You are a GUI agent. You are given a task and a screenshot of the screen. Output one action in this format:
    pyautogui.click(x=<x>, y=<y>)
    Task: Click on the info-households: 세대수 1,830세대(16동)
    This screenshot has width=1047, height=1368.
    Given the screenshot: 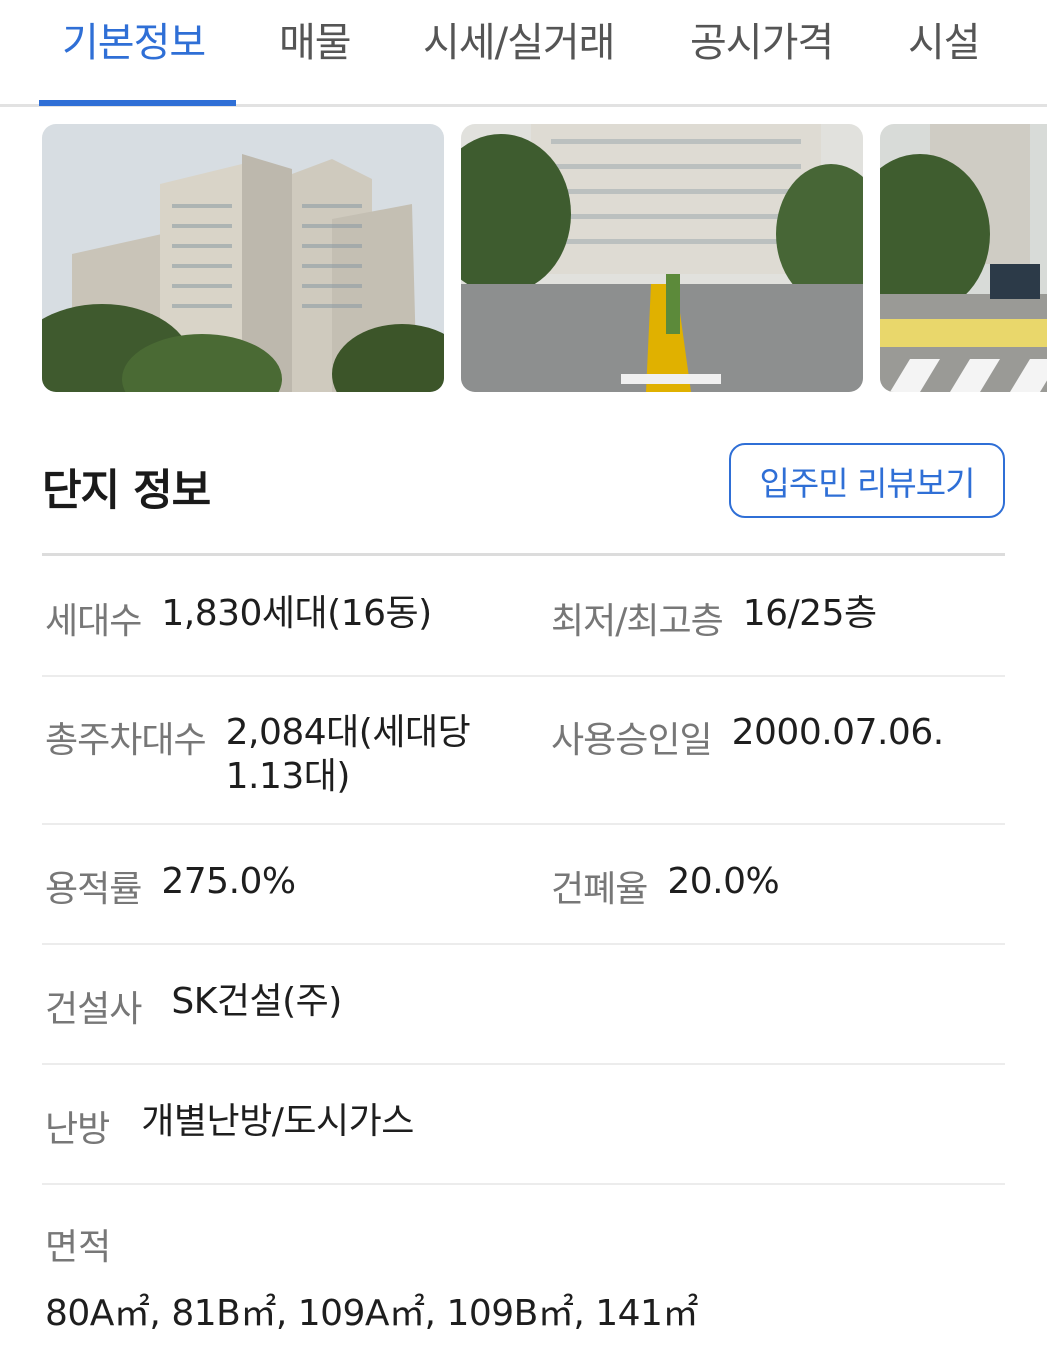 What is the action you would take?
    pyautogui.click(x=238, y=618)
    